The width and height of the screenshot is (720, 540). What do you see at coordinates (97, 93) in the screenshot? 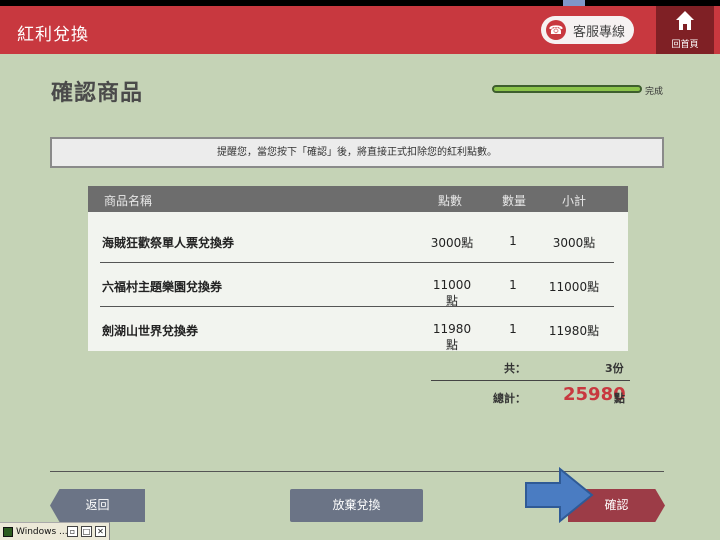
I see `page-title: 確認商品` at bounding box center [97, 93].